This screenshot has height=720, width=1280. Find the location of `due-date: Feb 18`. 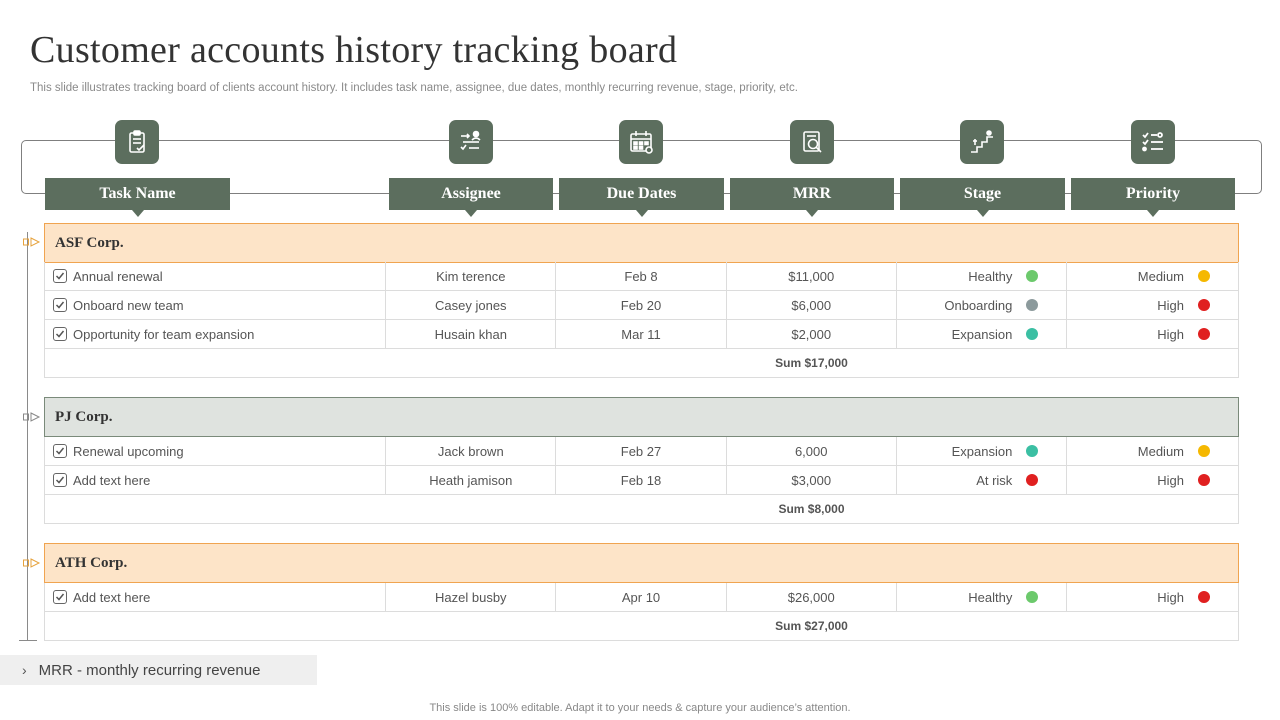

due-date: Feb 18 is located at coordinates (641, 480).